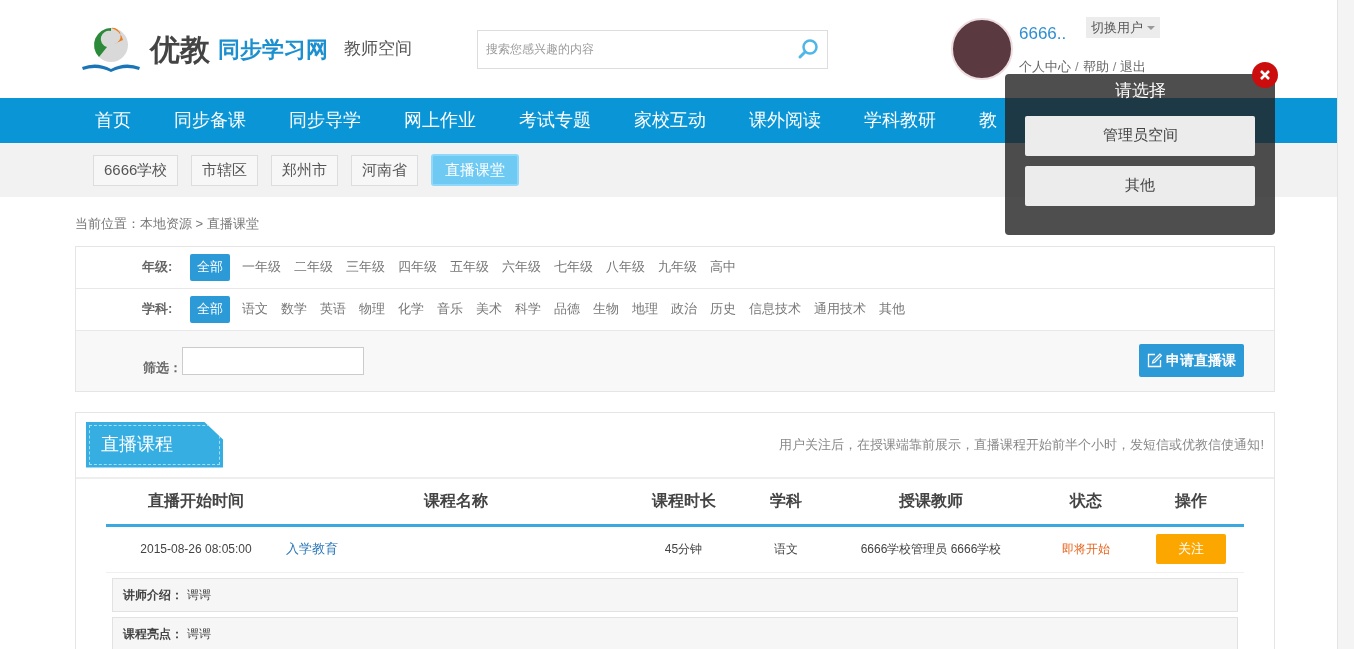 This screenshot has width=1354, height=649. Describe the element at coordinates (555, 120) in the screenshot. I see `nav-link: 考试专题` at that location.